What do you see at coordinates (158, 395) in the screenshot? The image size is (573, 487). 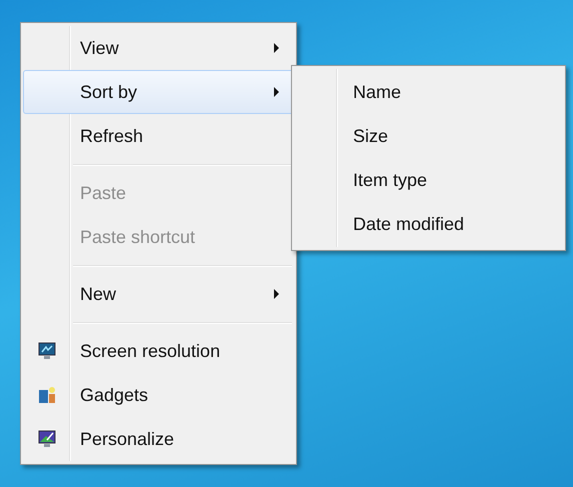 I see `menu-item: Gadgets` at bounding box center [158, 395].